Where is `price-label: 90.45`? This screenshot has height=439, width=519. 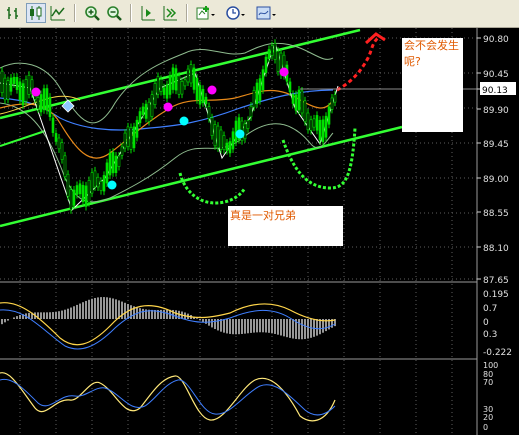 price-label: 90.45 is located at coordinates (496, 75).